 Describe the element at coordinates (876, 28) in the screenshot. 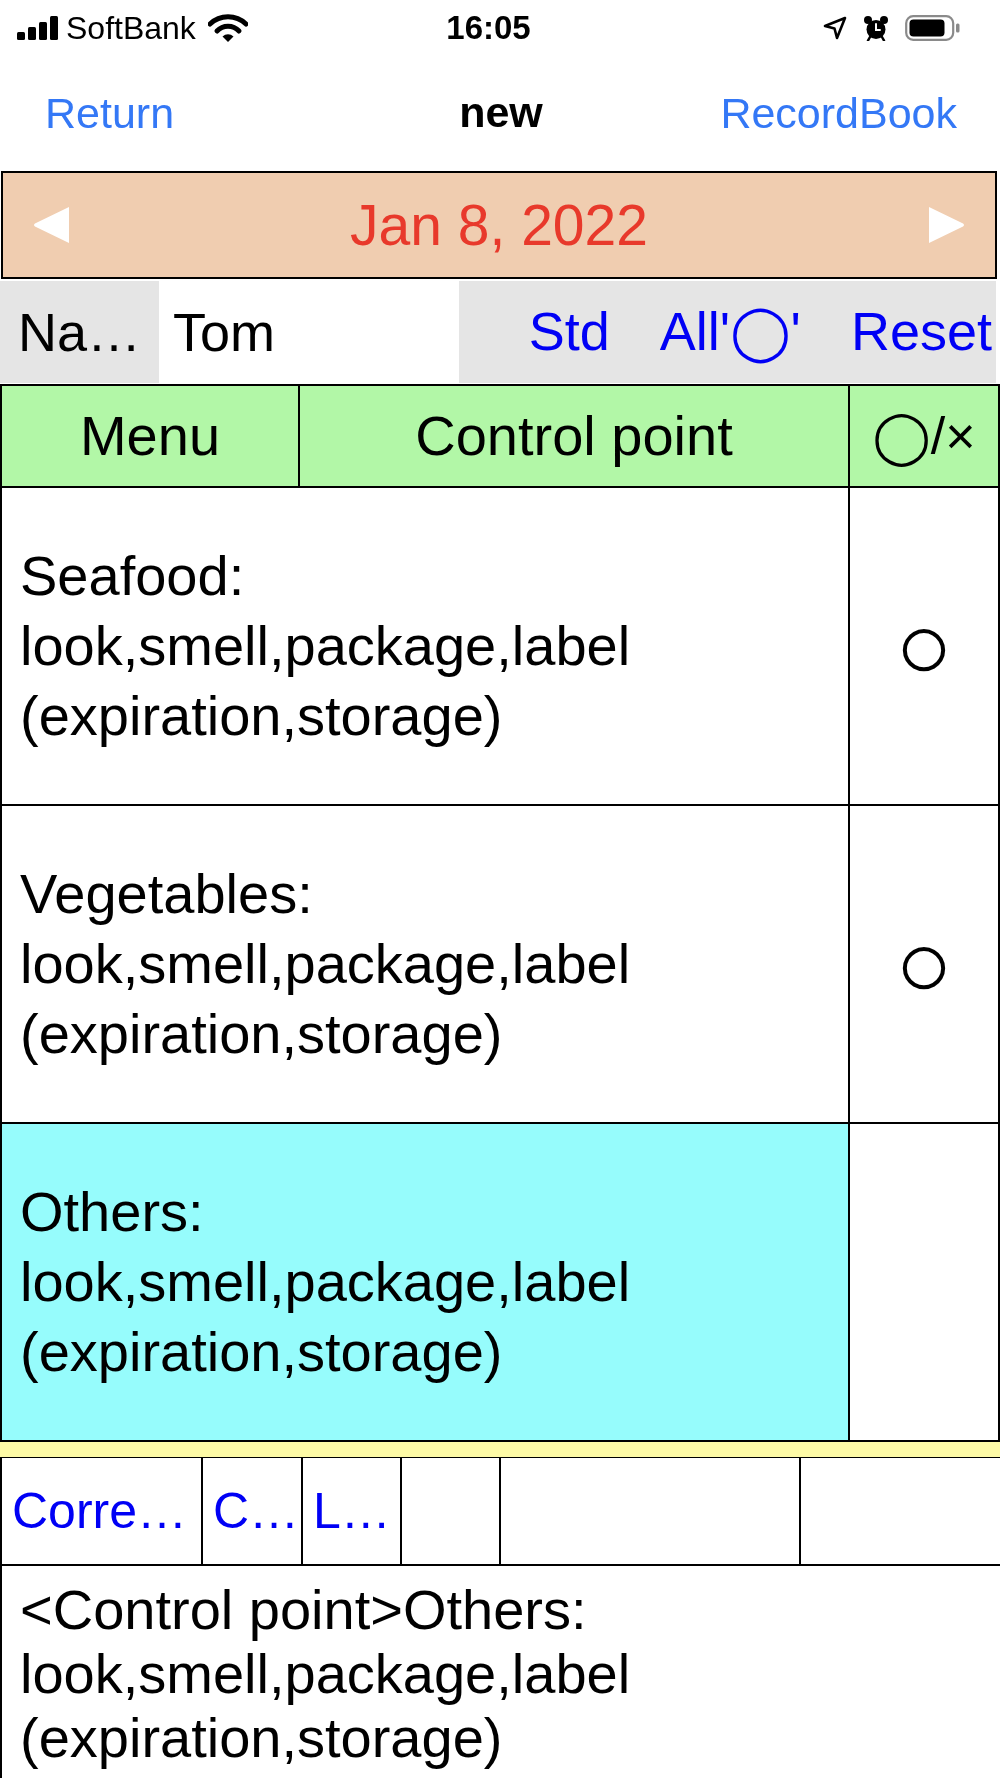

I see `alarm-clock-icon` at that location.